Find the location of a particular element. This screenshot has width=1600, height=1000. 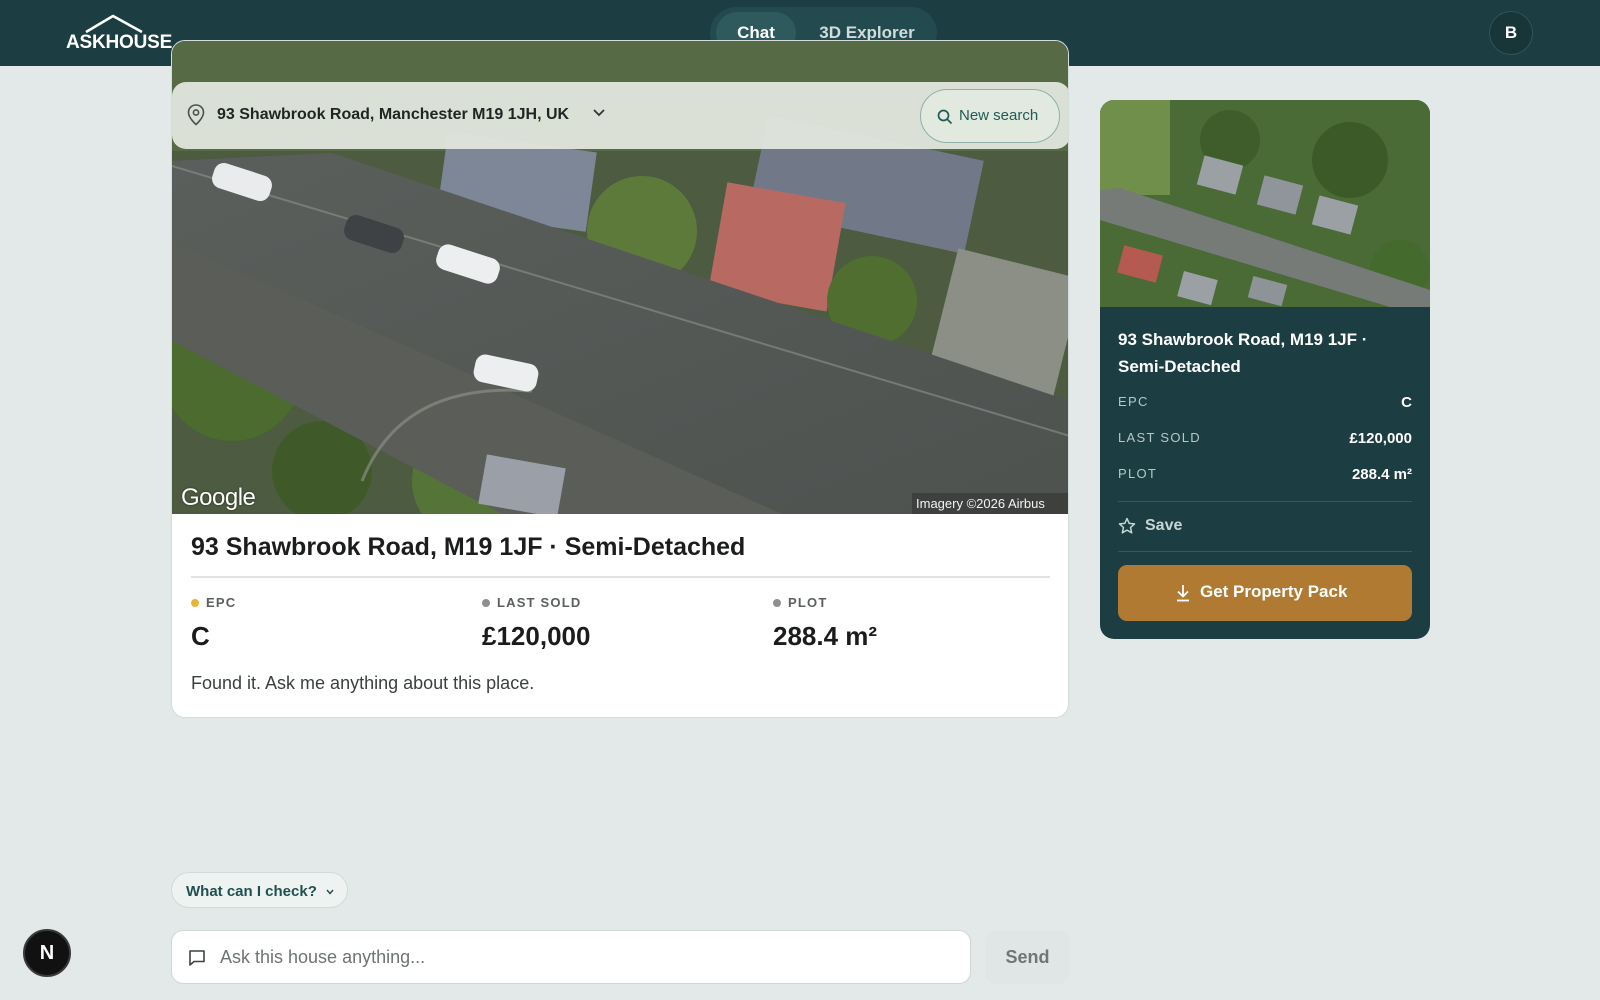

stat-value: £120,000 is located at coordinates (536, 636).